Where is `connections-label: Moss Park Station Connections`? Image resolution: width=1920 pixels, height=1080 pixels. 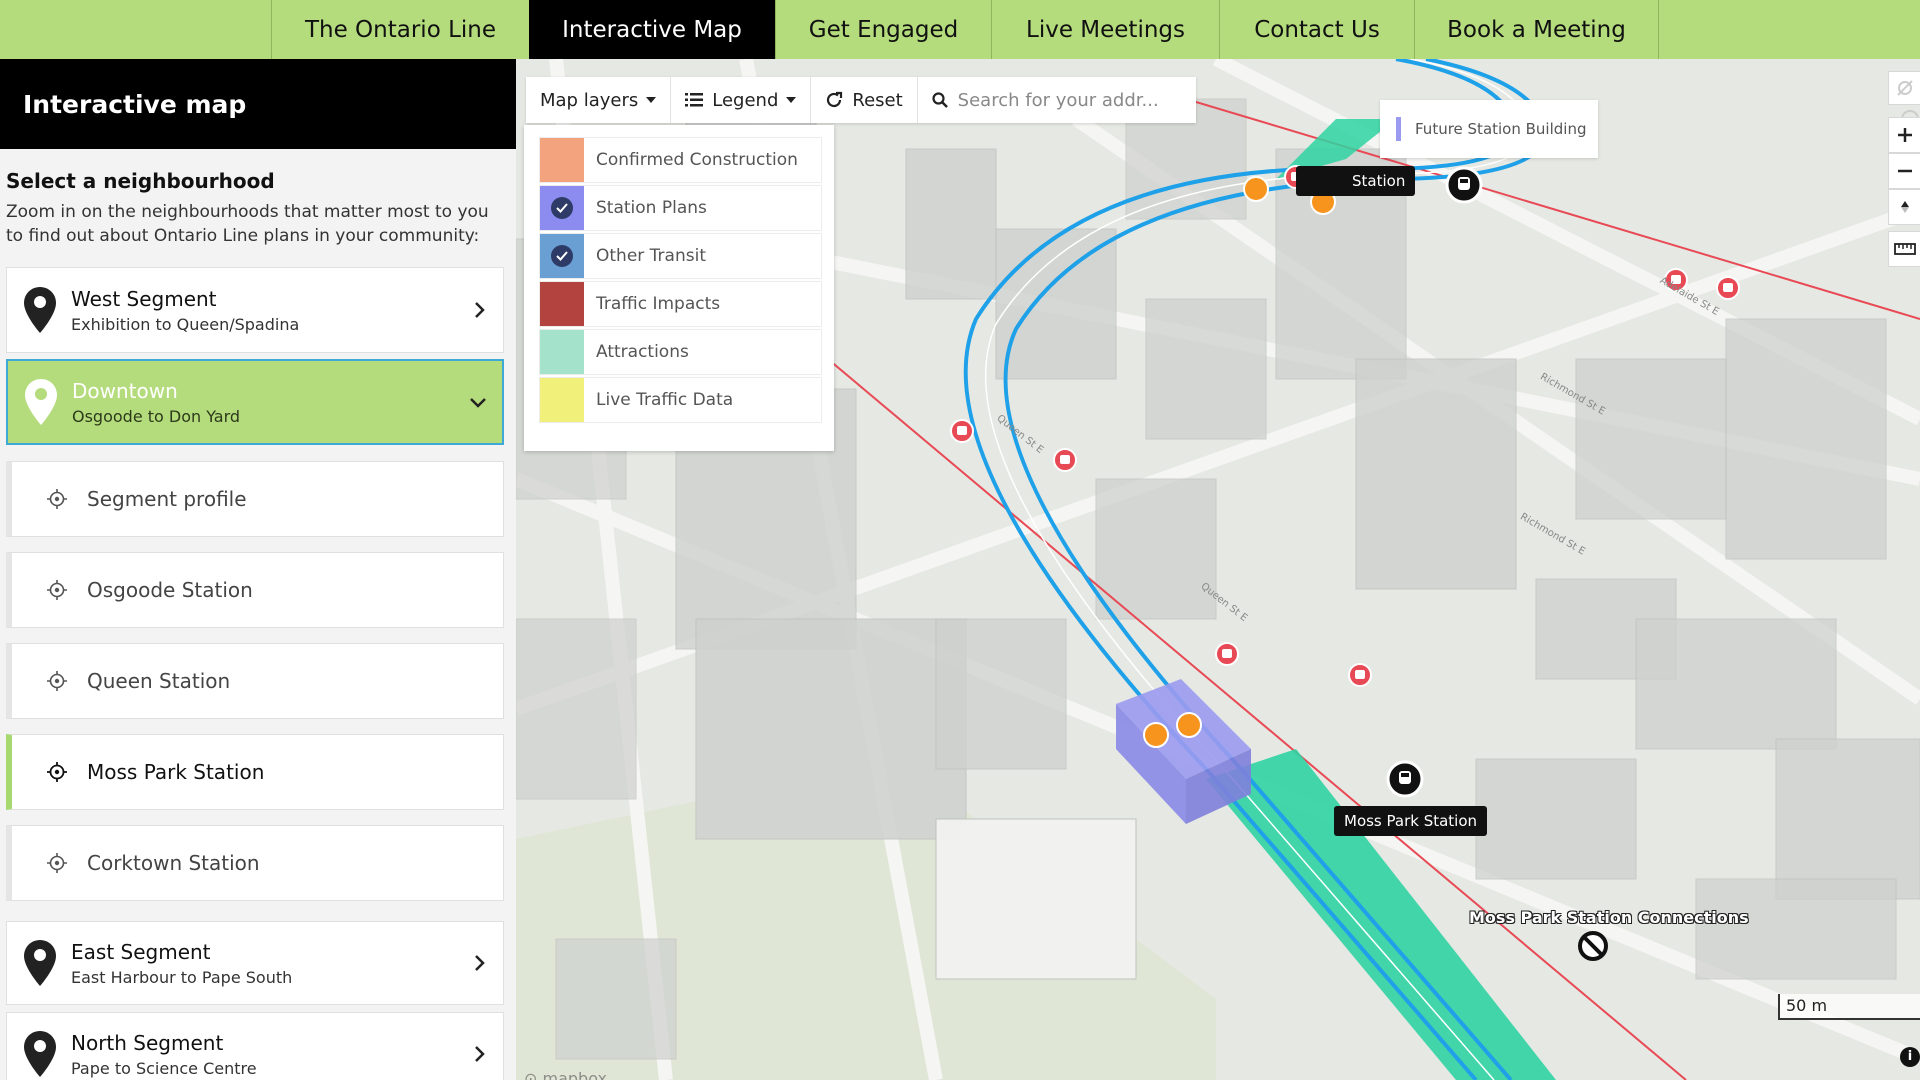 connections-label: Moss Park Station Connections is located at coordinates (1609, 917).